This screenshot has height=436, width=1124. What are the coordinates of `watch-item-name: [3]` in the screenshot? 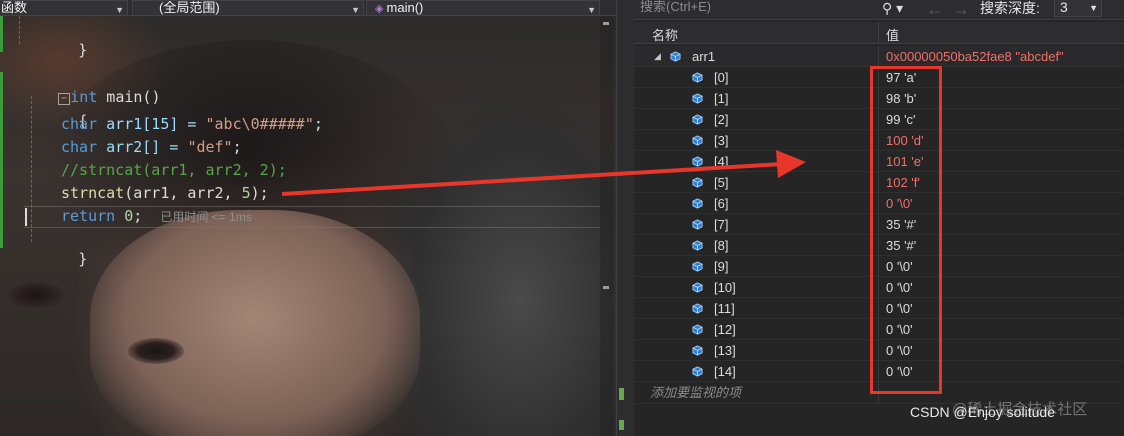 It's located at (721, 140).